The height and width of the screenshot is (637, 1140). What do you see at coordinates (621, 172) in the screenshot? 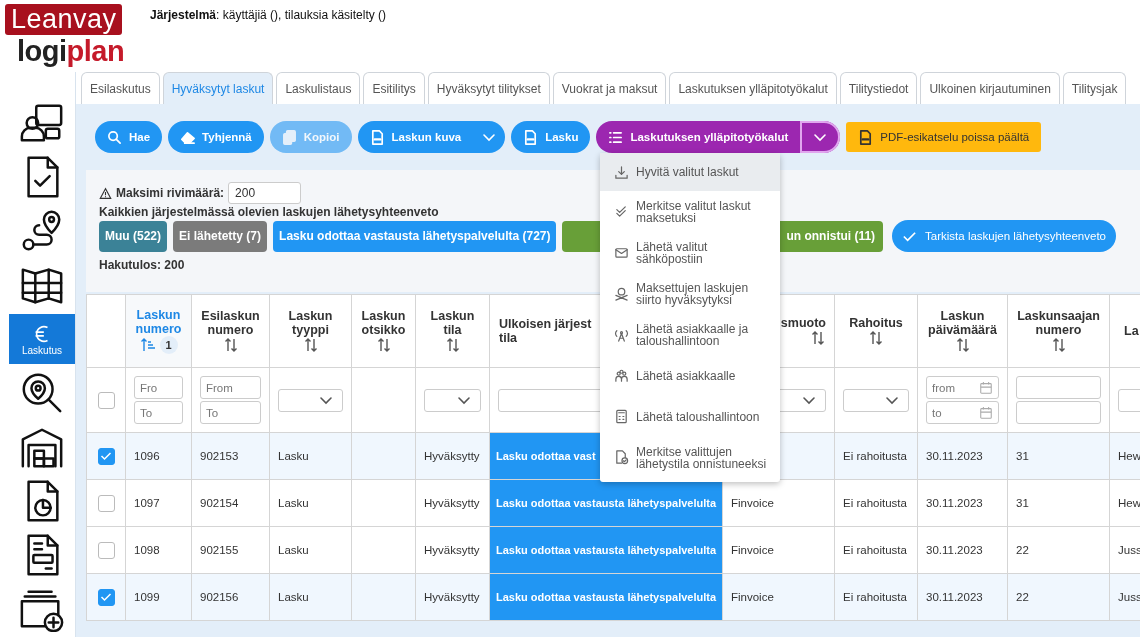
I see `download-icon` at bounding box center [621, 172].